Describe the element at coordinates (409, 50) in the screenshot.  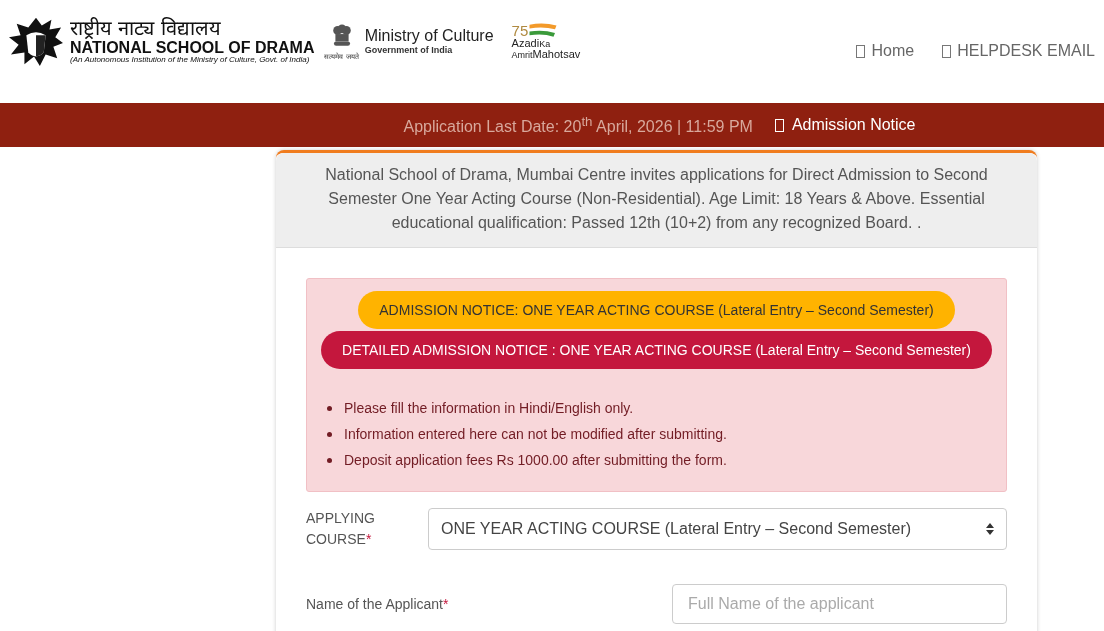
I see `ministry-subtitle: Government of India` at that location.